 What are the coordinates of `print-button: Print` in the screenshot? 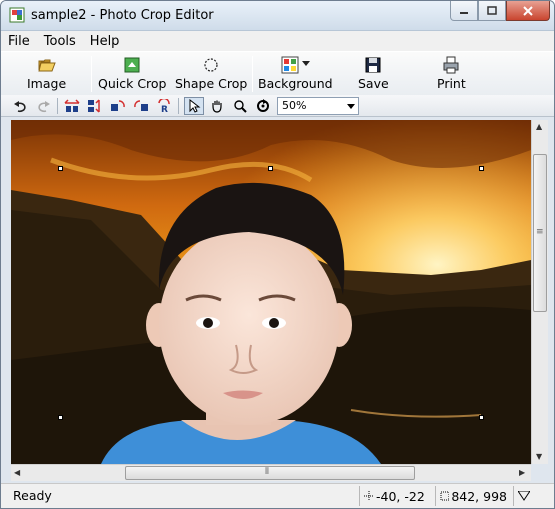 It's located at (451, 73).